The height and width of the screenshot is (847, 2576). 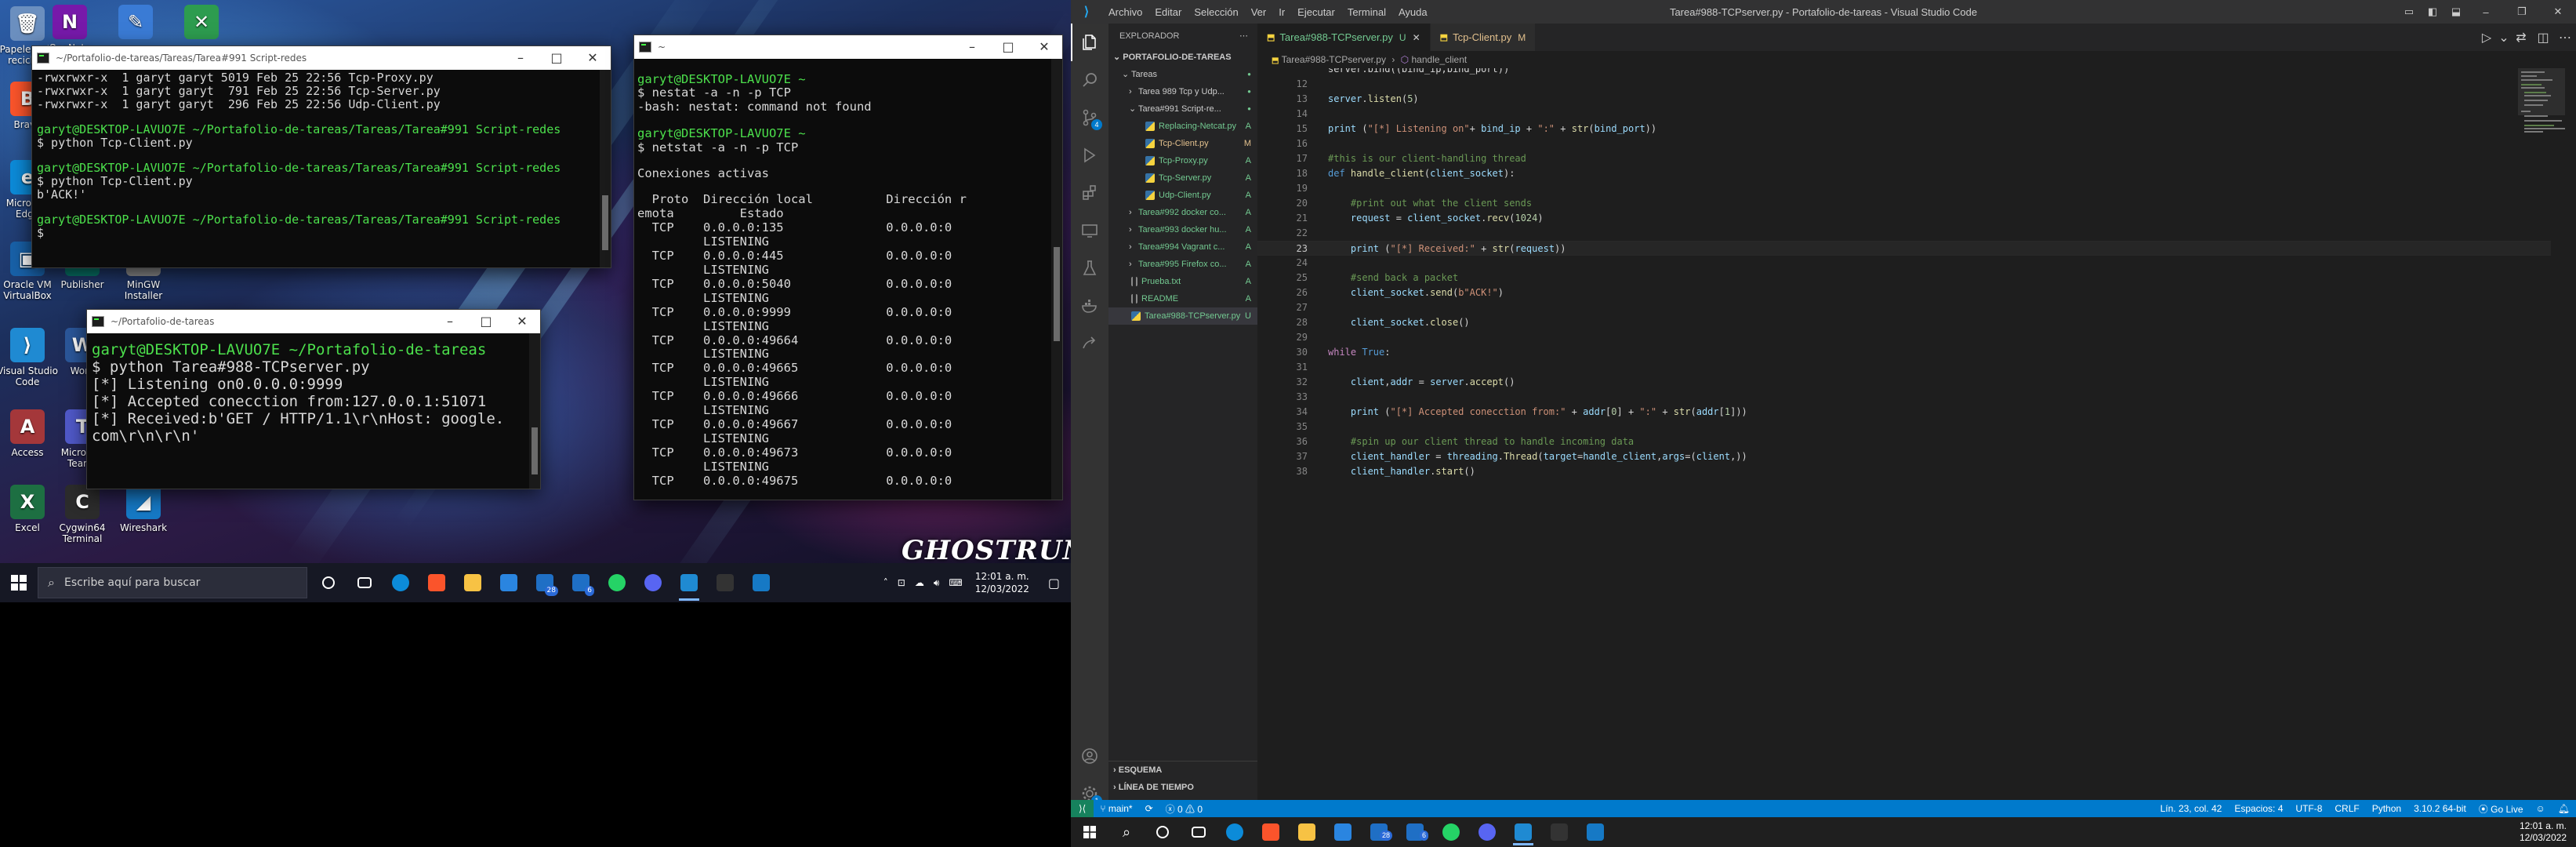 I want to click on code-line: 29, so click(x=1904, y=337).